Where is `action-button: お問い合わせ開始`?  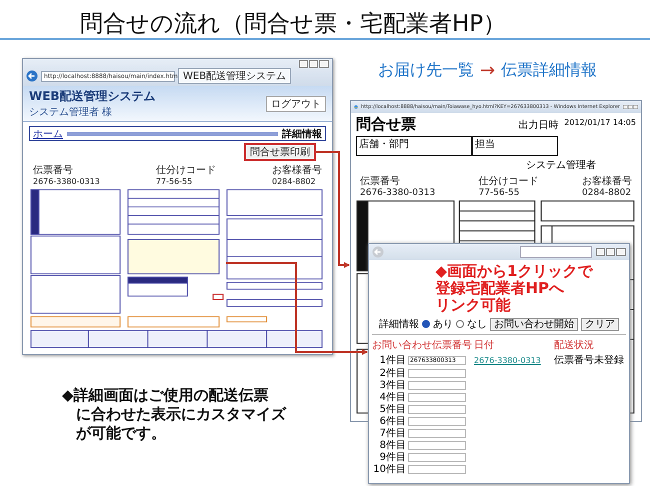 action-button: お問い合わせ開始 is located at coordinates (534, 324).